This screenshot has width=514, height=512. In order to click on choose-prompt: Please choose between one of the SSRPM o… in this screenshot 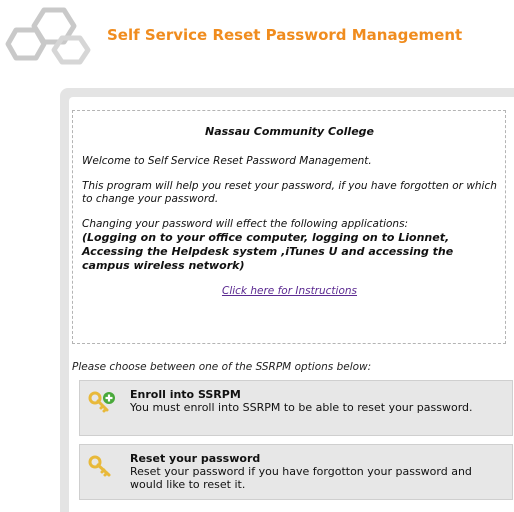, I will do `click(222, 367)`.